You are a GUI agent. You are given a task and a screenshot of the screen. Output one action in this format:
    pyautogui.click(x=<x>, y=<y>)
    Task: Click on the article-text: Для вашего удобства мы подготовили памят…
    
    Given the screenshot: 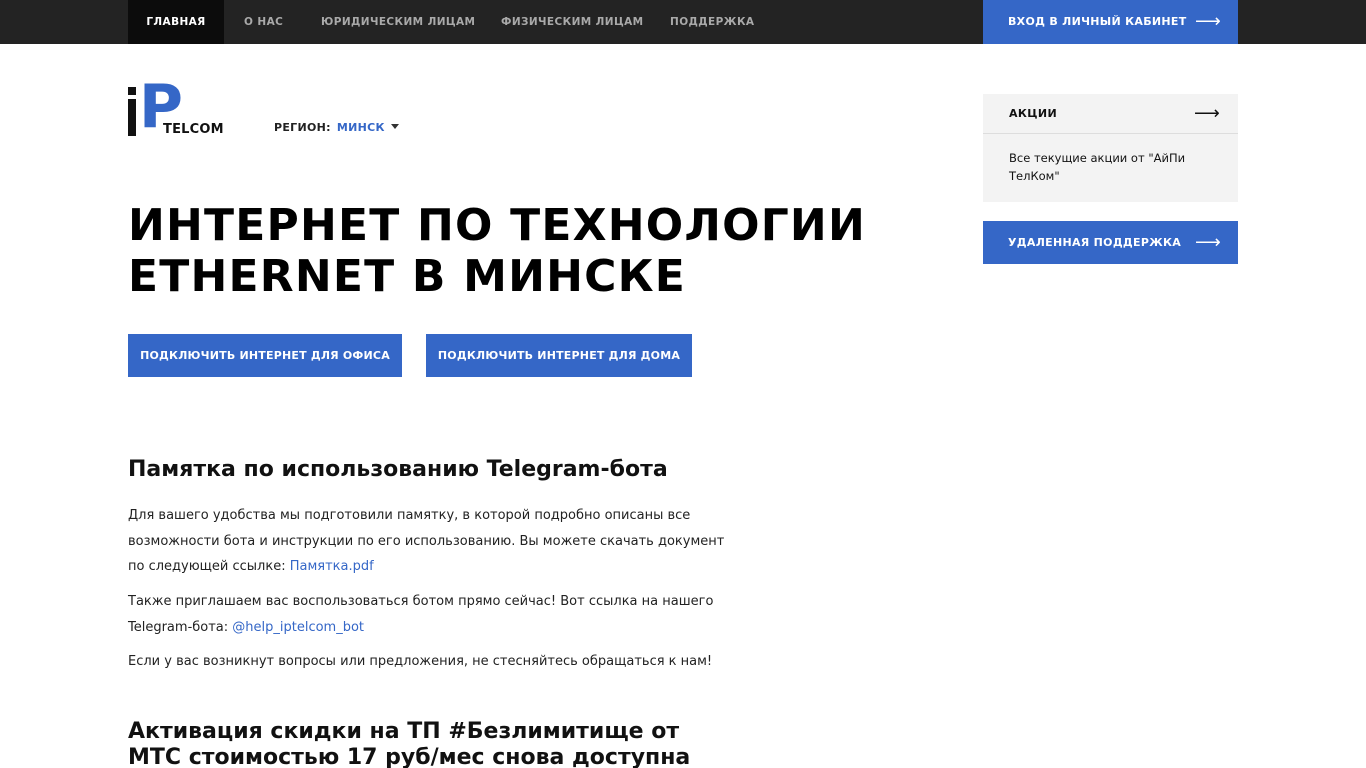 What is the action you would take?
    pyautogui.click(x=426, y=541)
    